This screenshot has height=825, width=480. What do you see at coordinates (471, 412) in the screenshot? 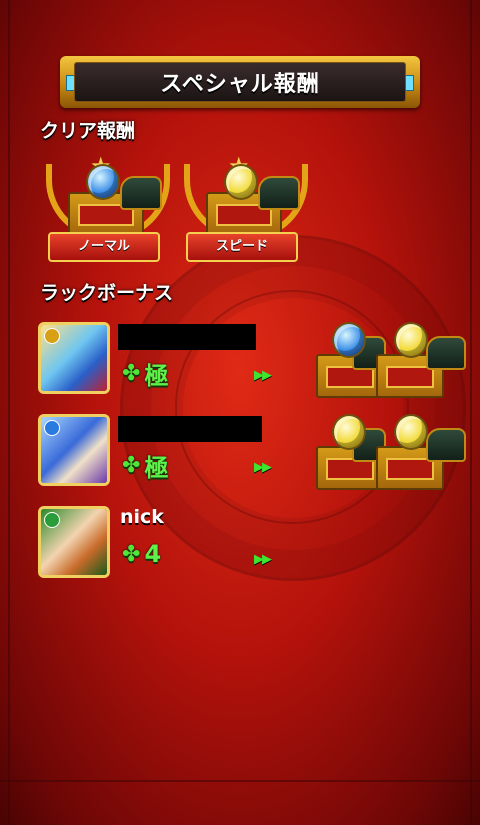
I see `frame-line-right` at bounding box center [471, 412].